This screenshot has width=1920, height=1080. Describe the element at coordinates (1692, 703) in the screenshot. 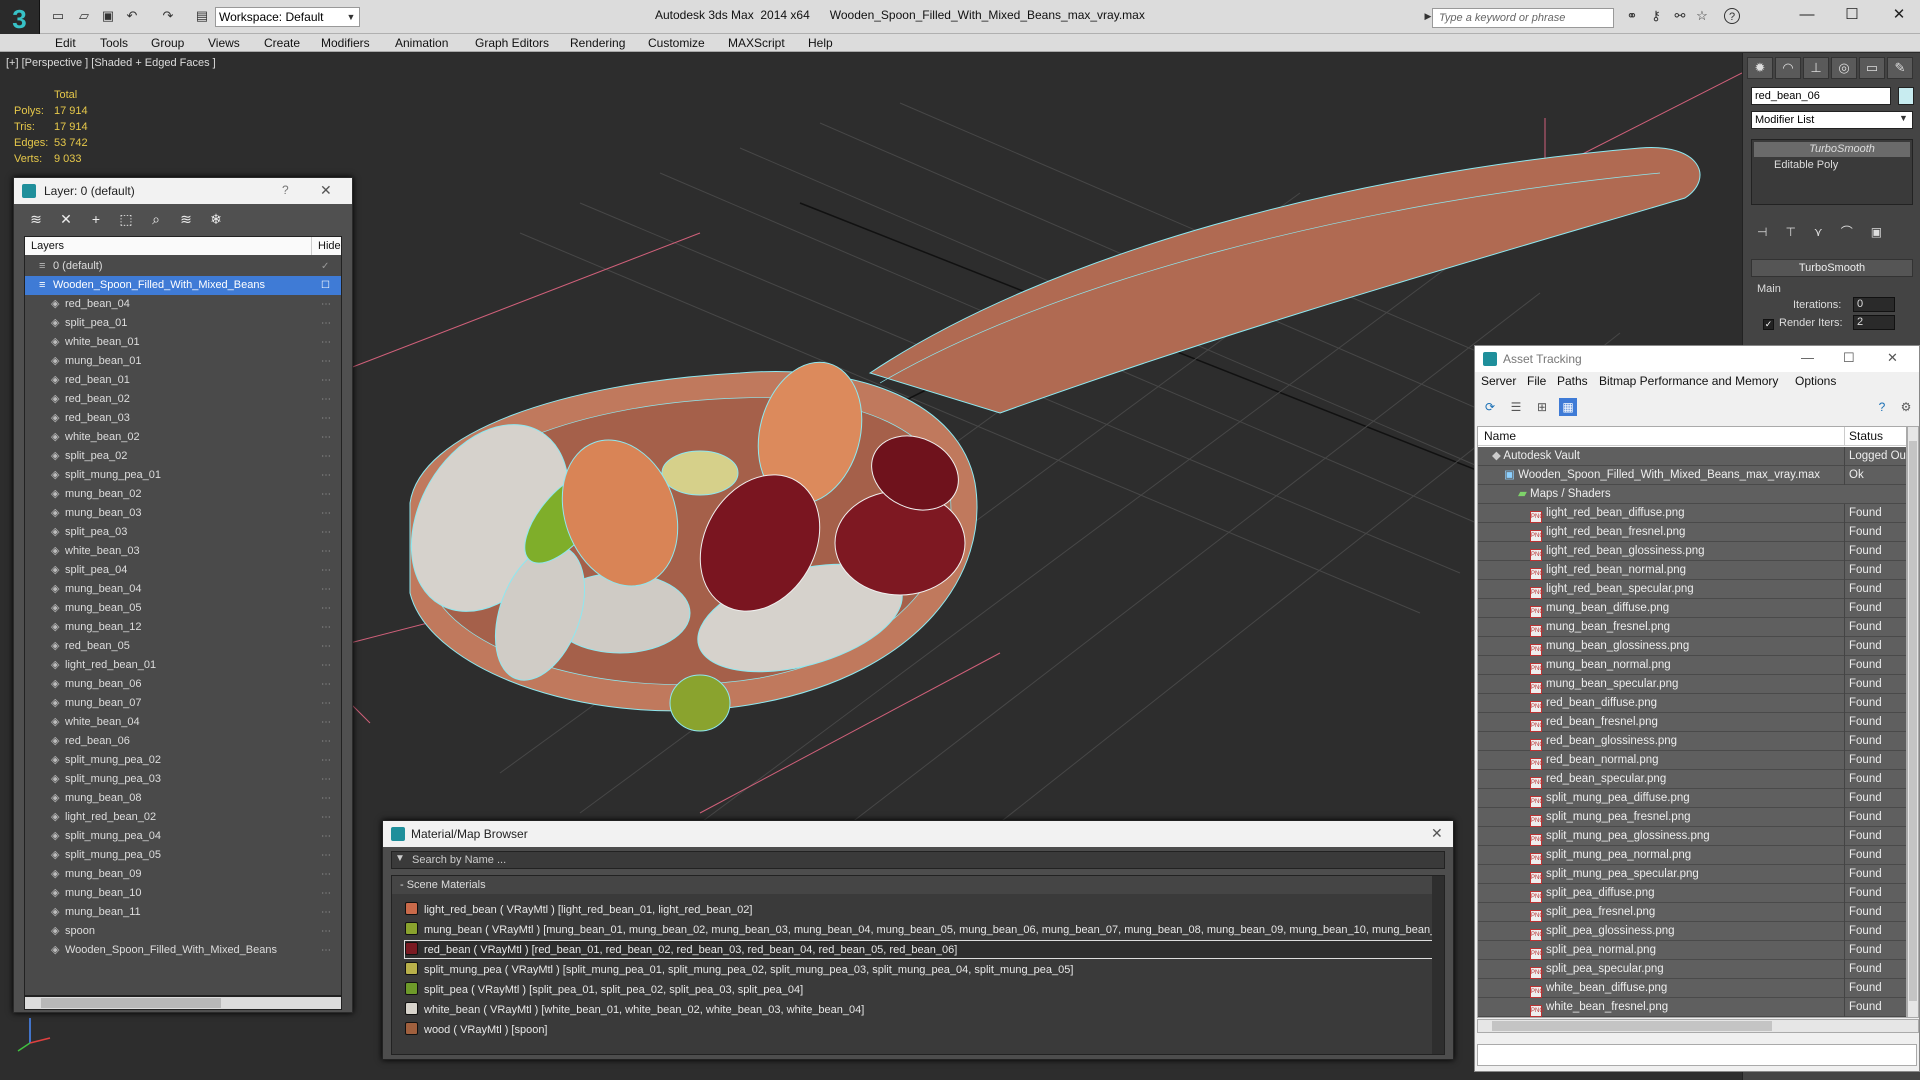

I see `asset-row: PNG red_bean_diffuse.png Found` at that location.